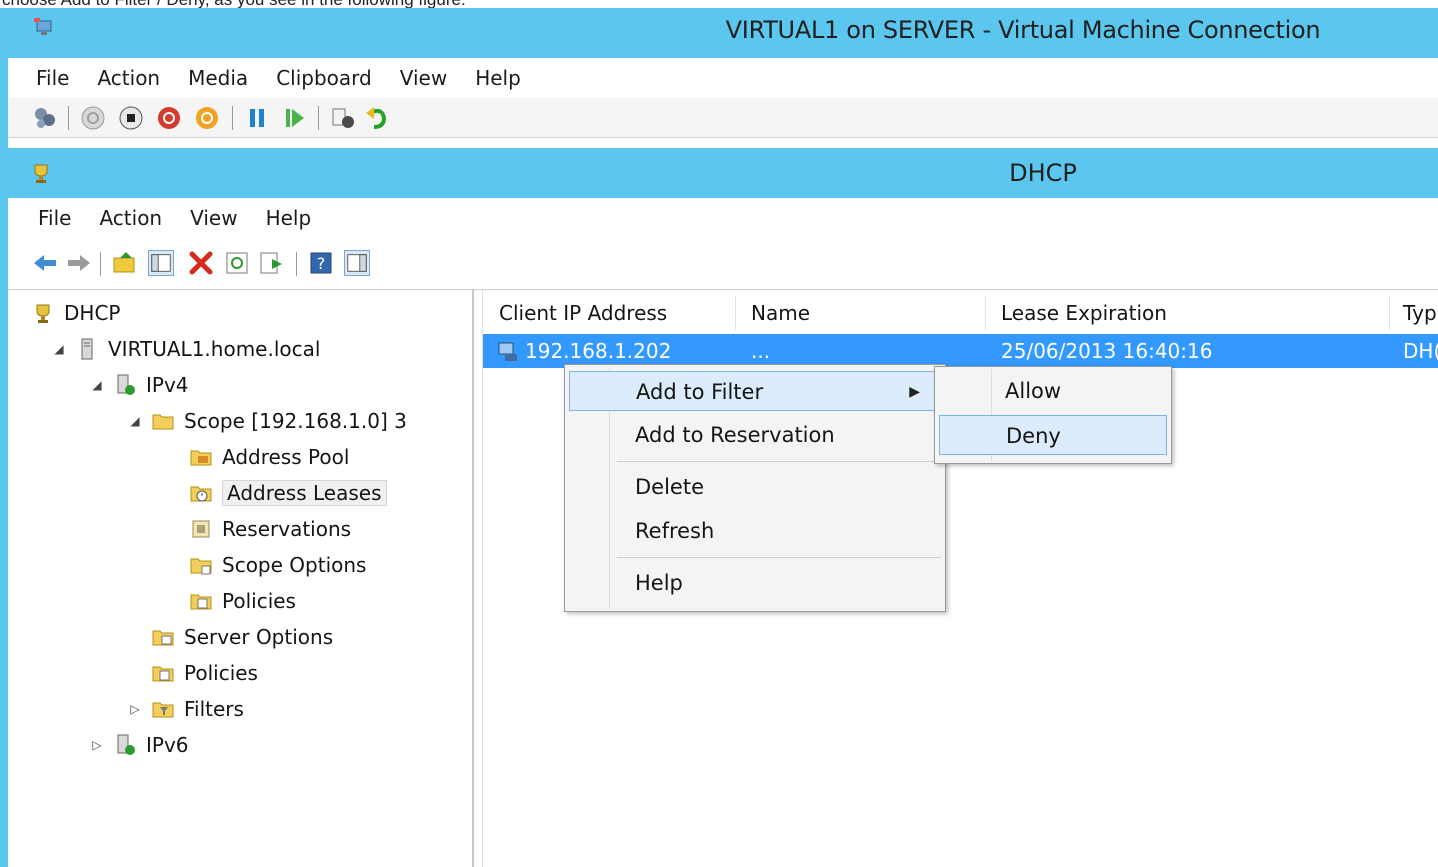  Describe the element at coordinates (125, 263) in the screenshot. I see `up-one-level-icon` at that location.